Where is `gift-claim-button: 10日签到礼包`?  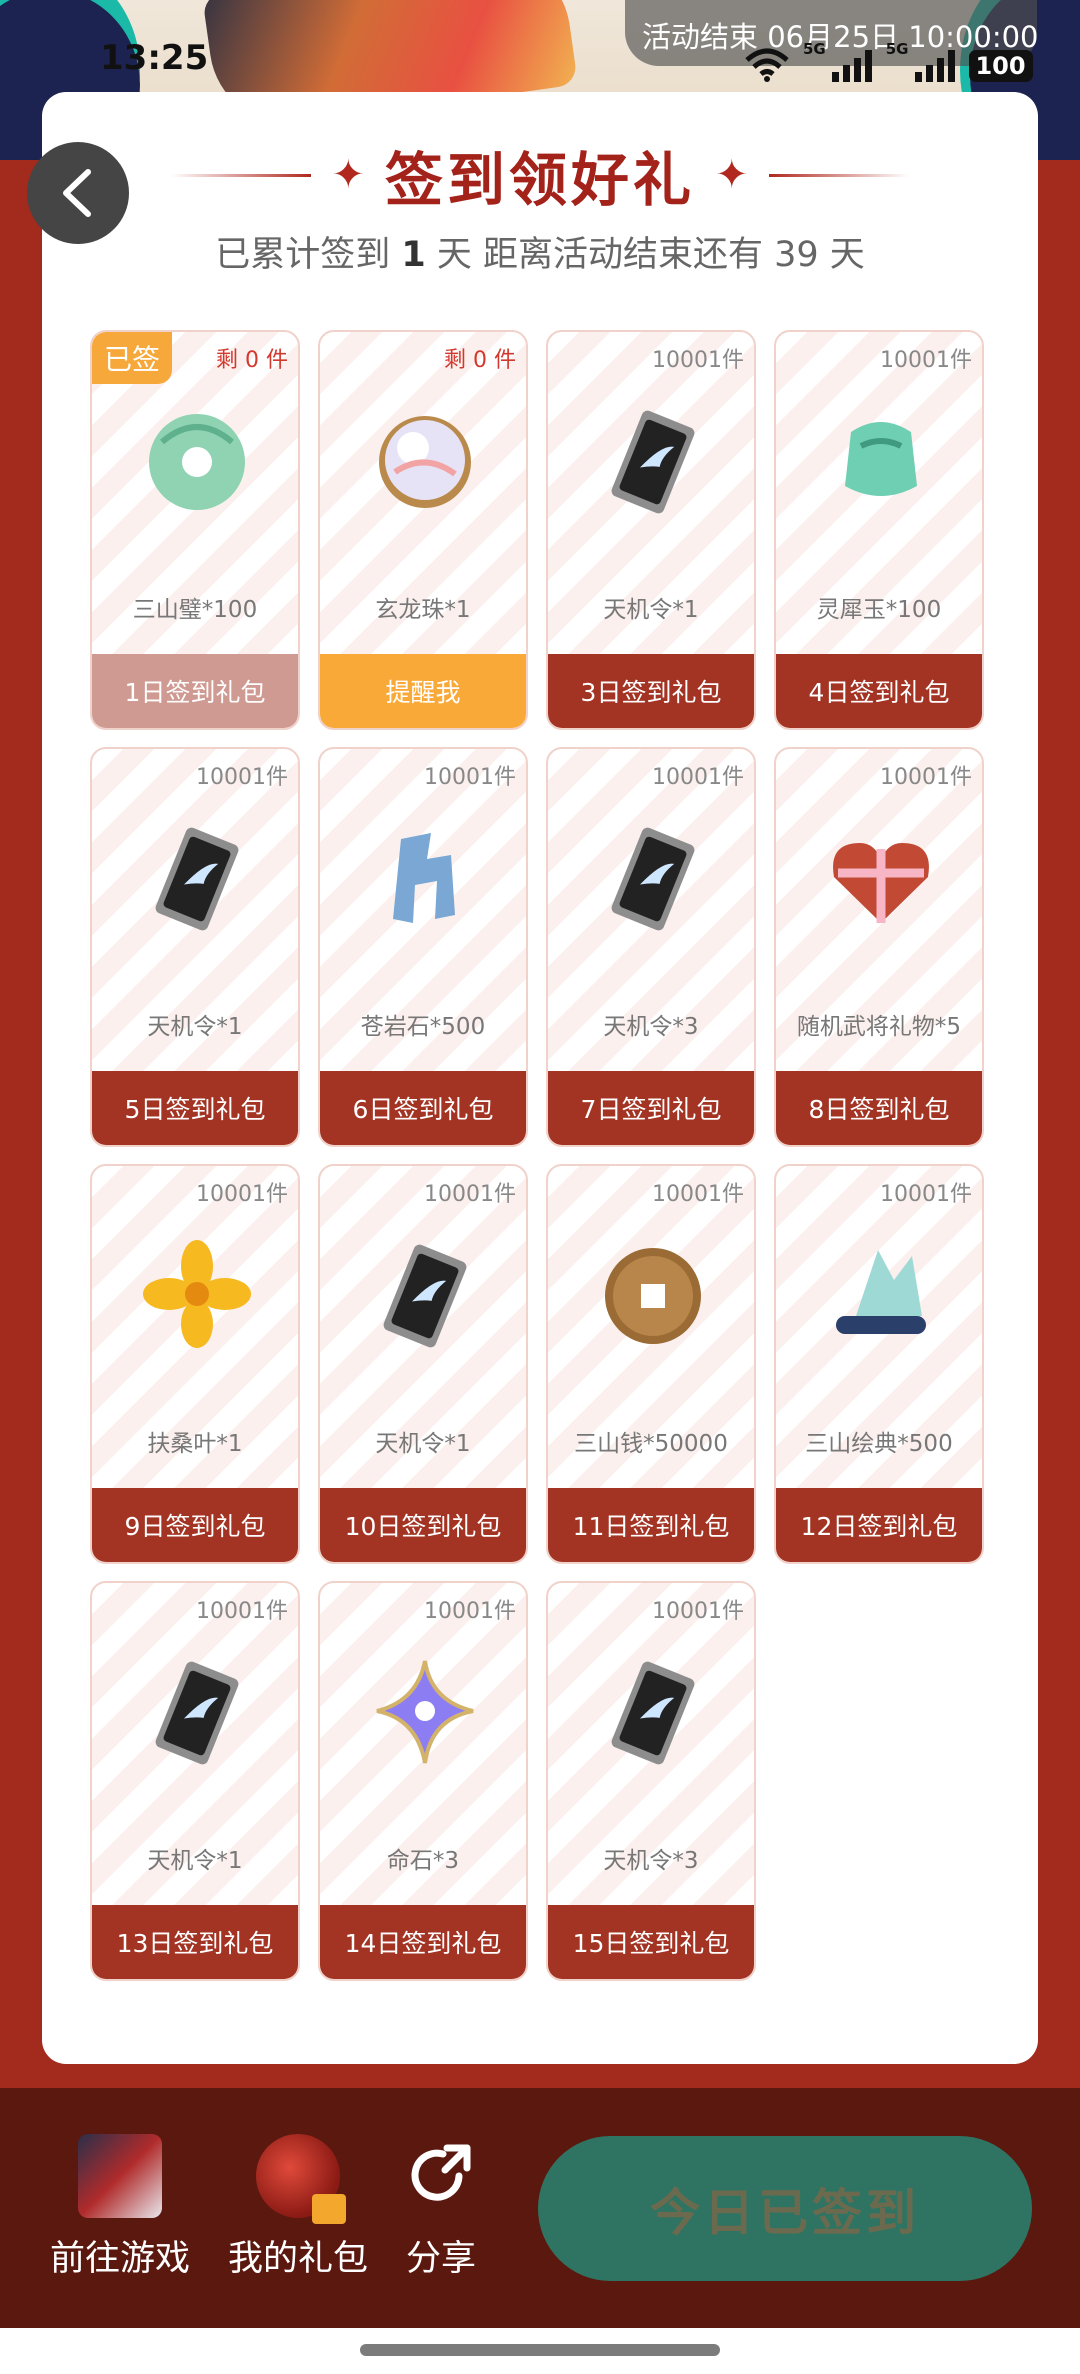
gift-claim-button: 10日签到礼包 is located at coordinates (423, 1525).